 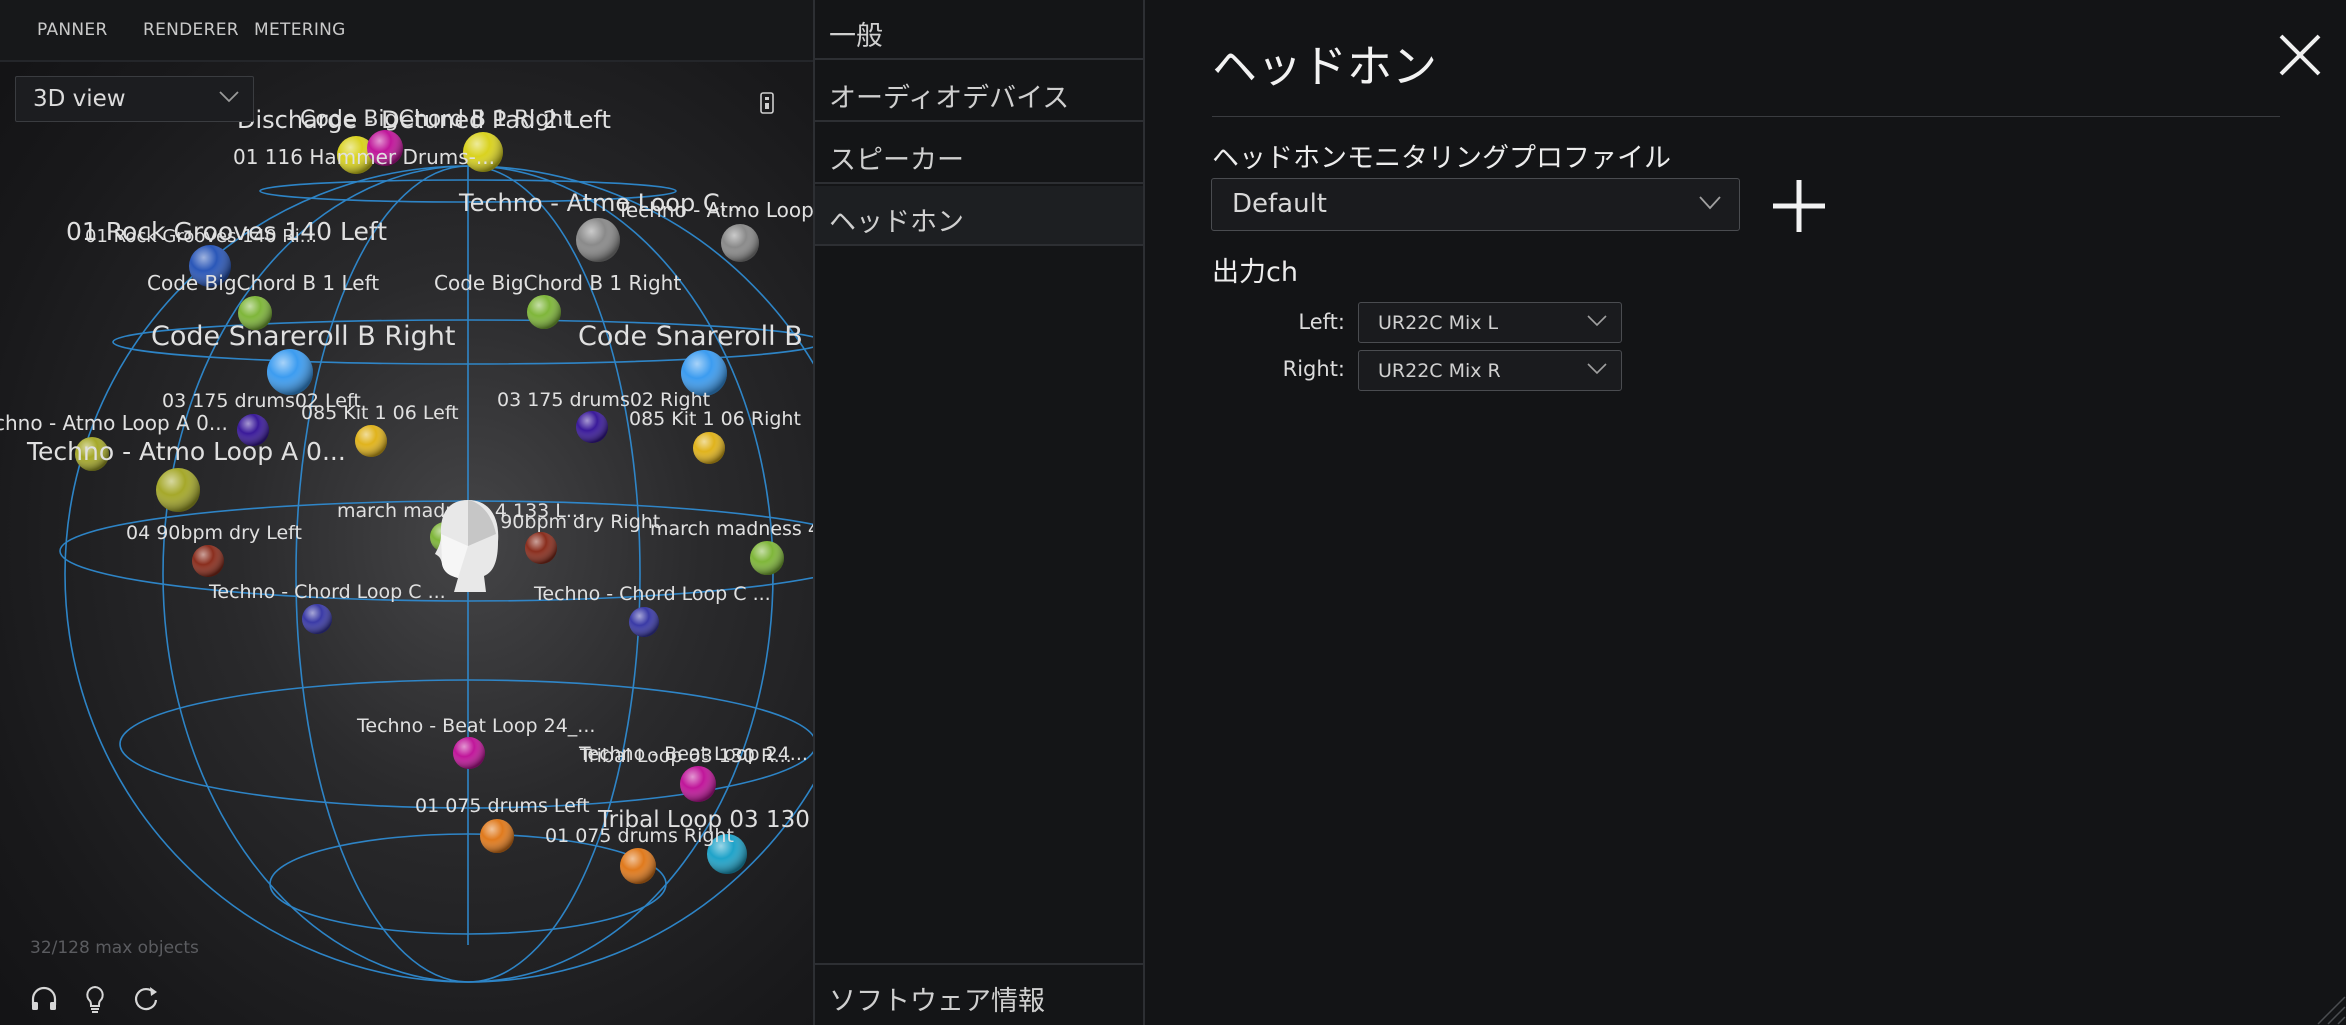 I want to click on panner-tab-bar: PANNER RENDERER METERING, so click(x=406, y=31).